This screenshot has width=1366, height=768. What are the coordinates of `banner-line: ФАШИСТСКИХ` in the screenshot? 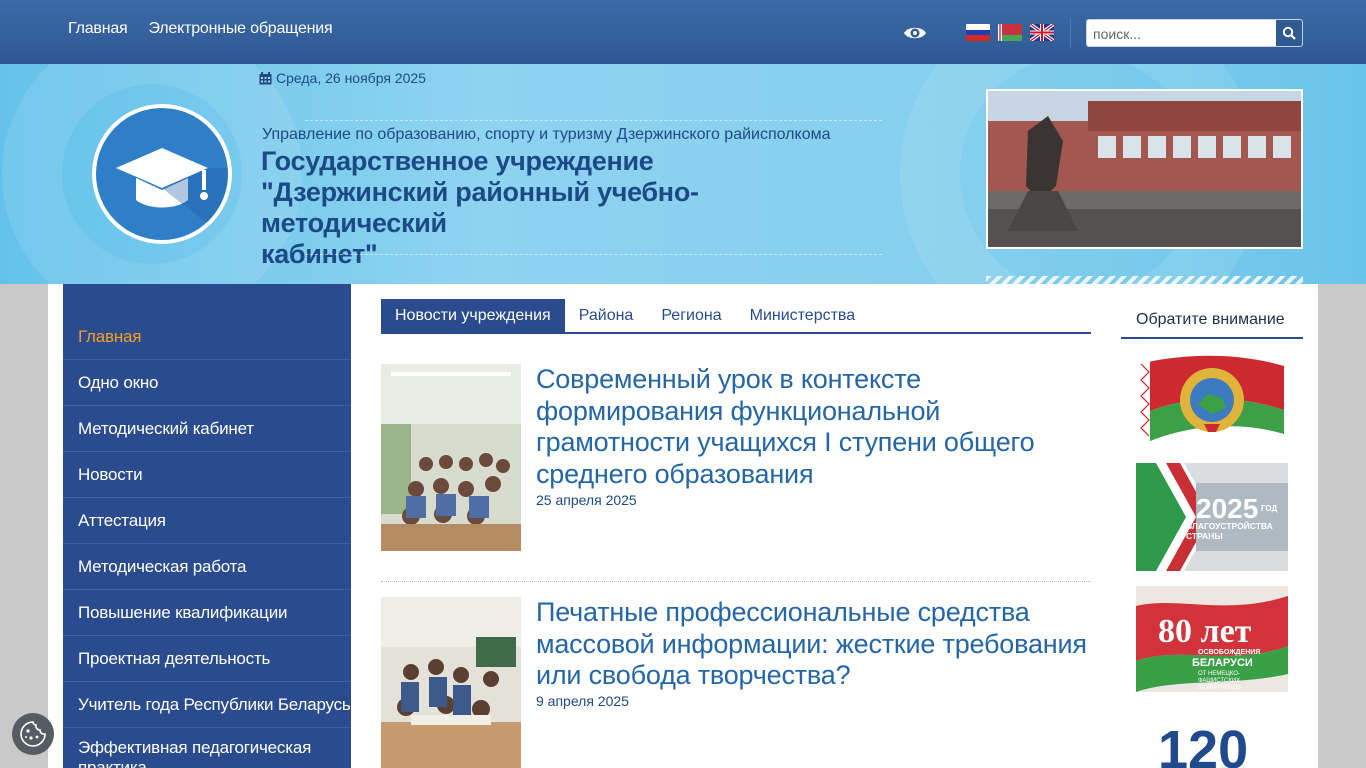 It's located at (1219, 681).